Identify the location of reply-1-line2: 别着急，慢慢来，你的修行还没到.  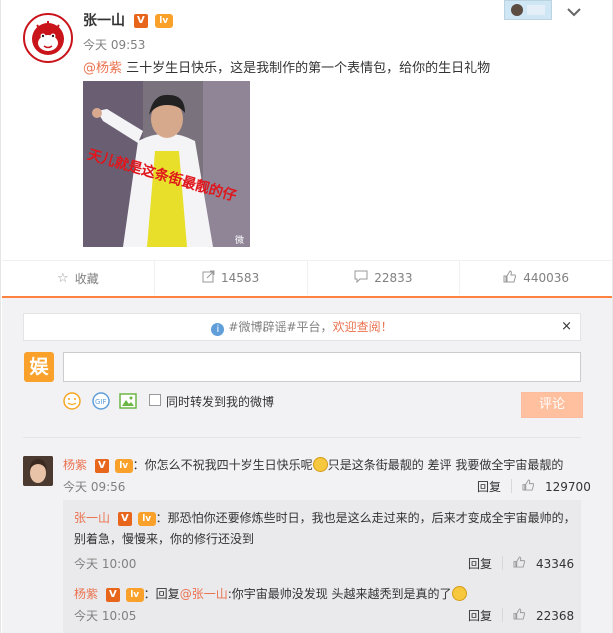
(164, 539).